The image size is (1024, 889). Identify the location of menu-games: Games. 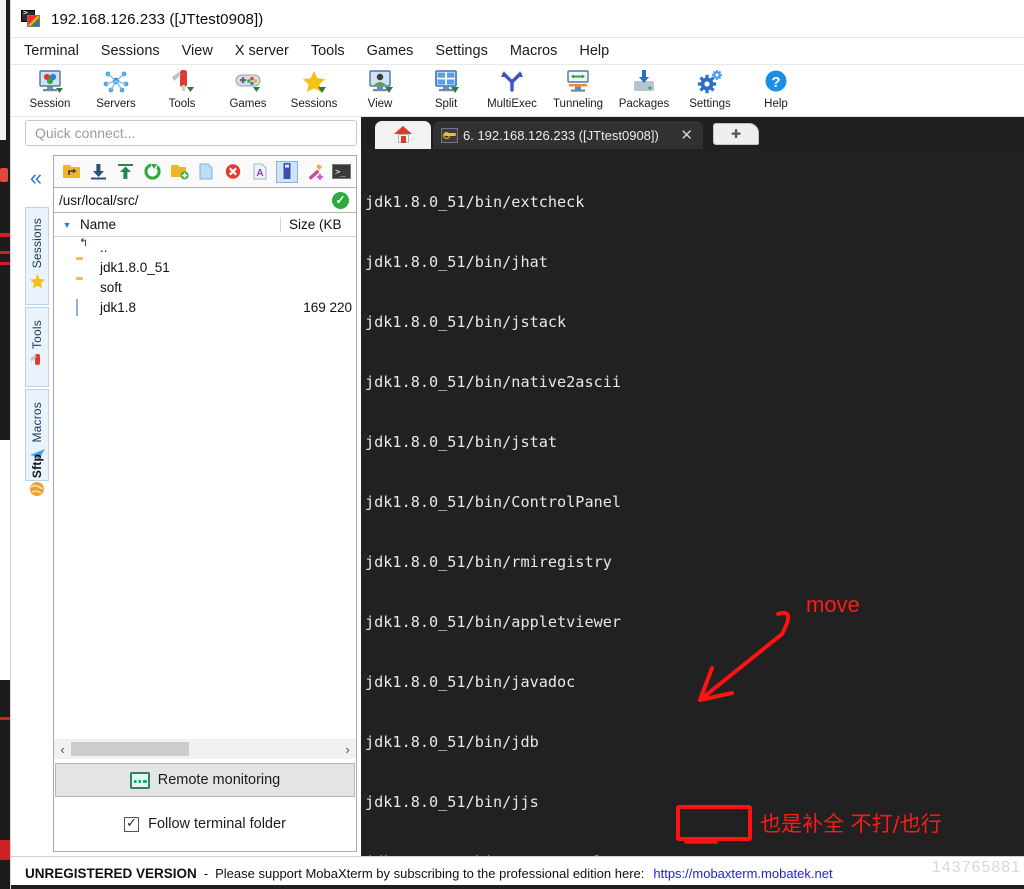
(390, 51).